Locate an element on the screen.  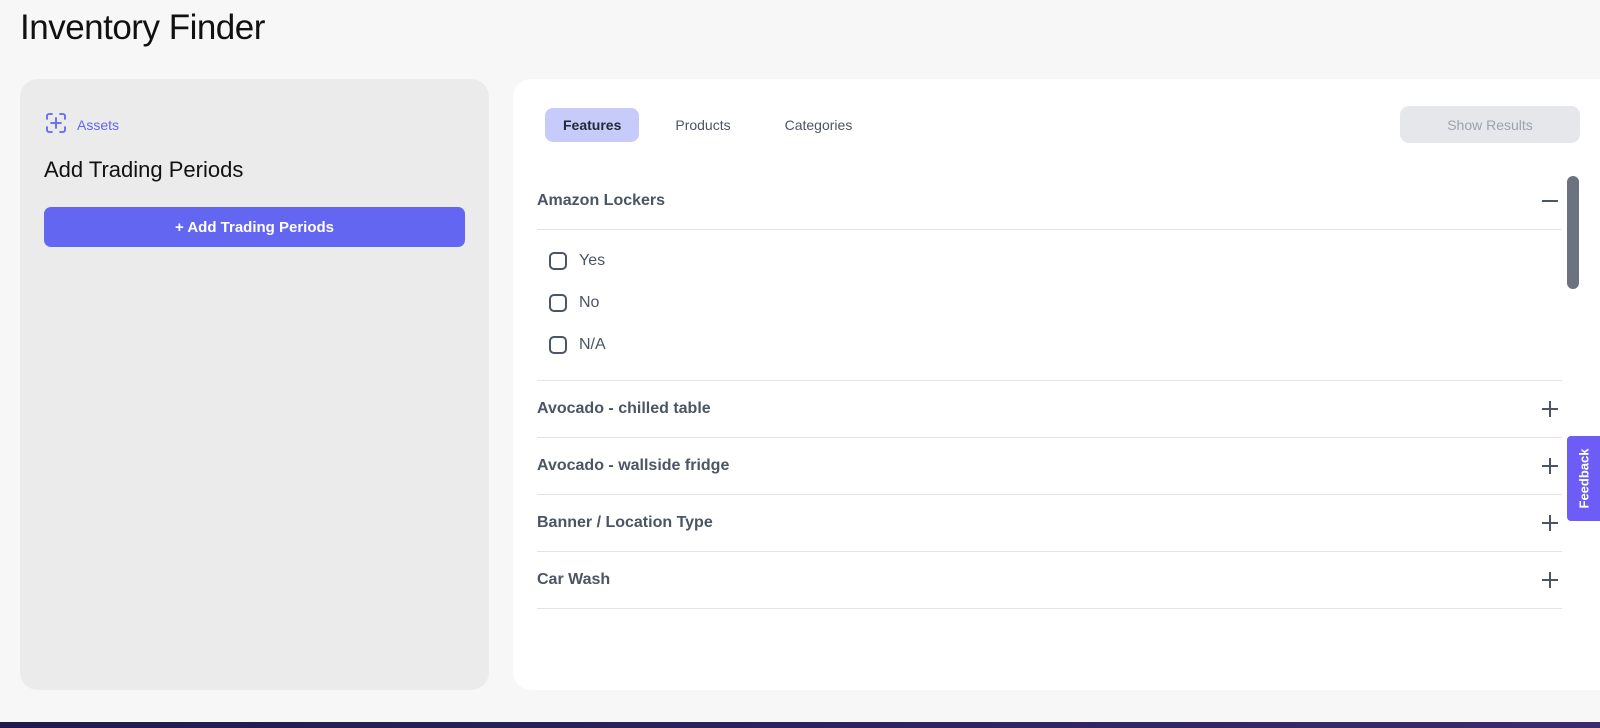
accordion-title: Avocado - wallside fridge is located at coordinates (633, 465).